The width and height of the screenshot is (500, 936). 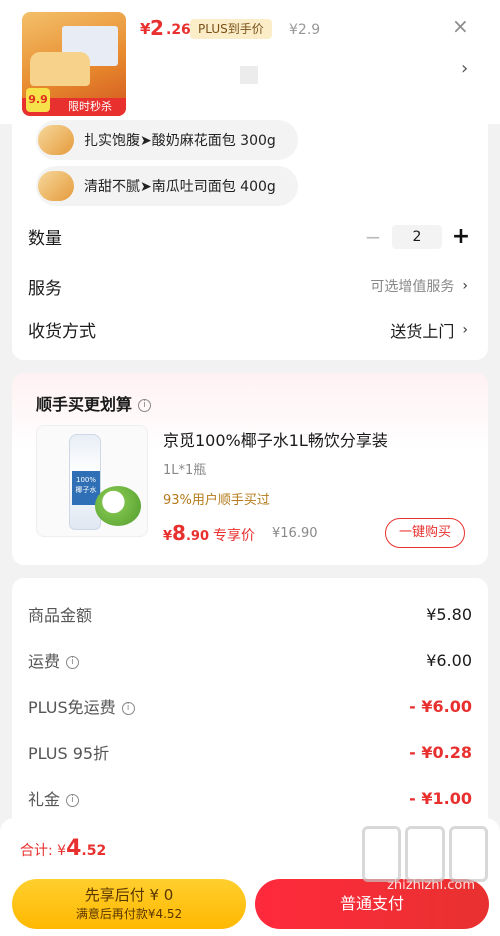 I want to click on close-icon: ×, so click(x=460, y=26).